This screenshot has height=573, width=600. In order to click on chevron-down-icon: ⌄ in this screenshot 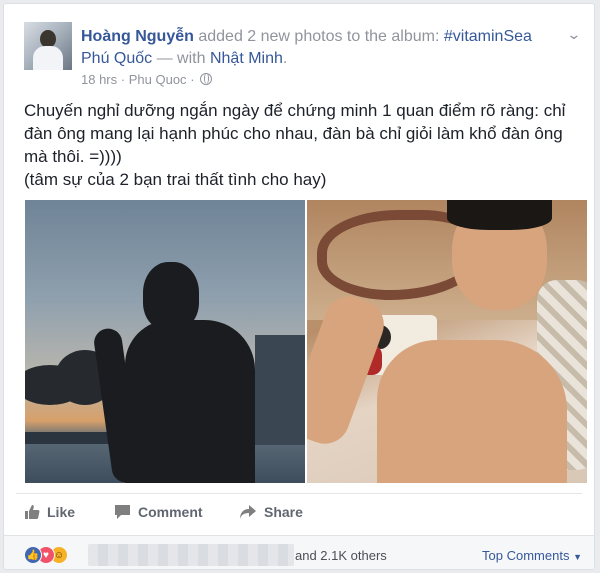, I will do `click(574, 34)`.